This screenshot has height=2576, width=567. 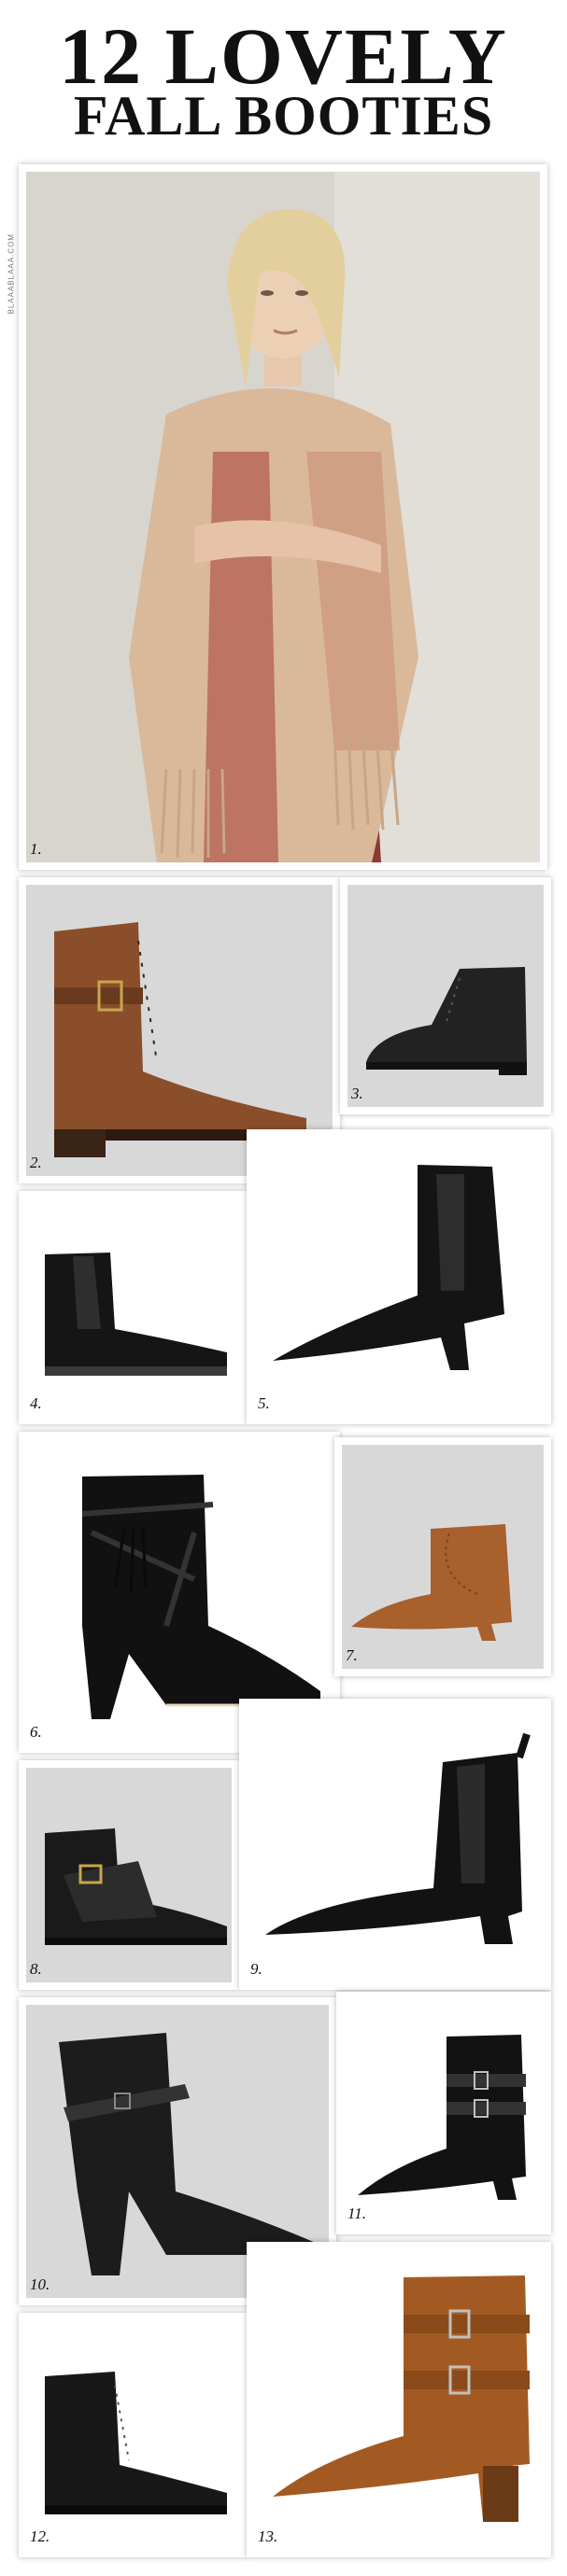 I want to click on item-number: 7., so click(x=352, y=1655).